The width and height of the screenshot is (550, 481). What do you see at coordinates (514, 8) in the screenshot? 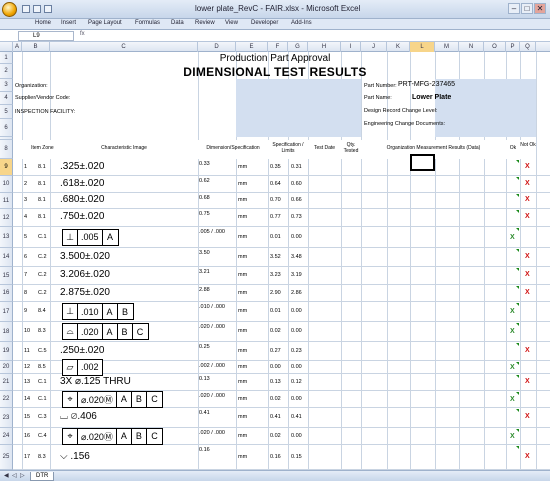
I see `minimize-button: –` at bounding box center [514, 8].